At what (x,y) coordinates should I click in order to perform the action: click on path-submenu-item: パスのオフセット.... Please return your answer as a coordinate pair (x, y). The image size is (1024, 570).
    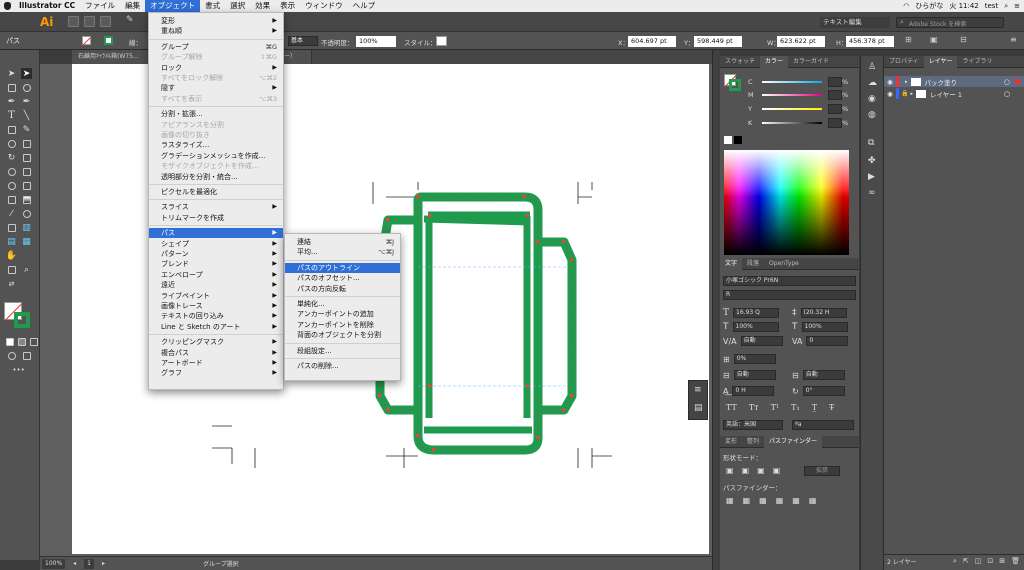
    Looking at the image, I should click on (342, 278).